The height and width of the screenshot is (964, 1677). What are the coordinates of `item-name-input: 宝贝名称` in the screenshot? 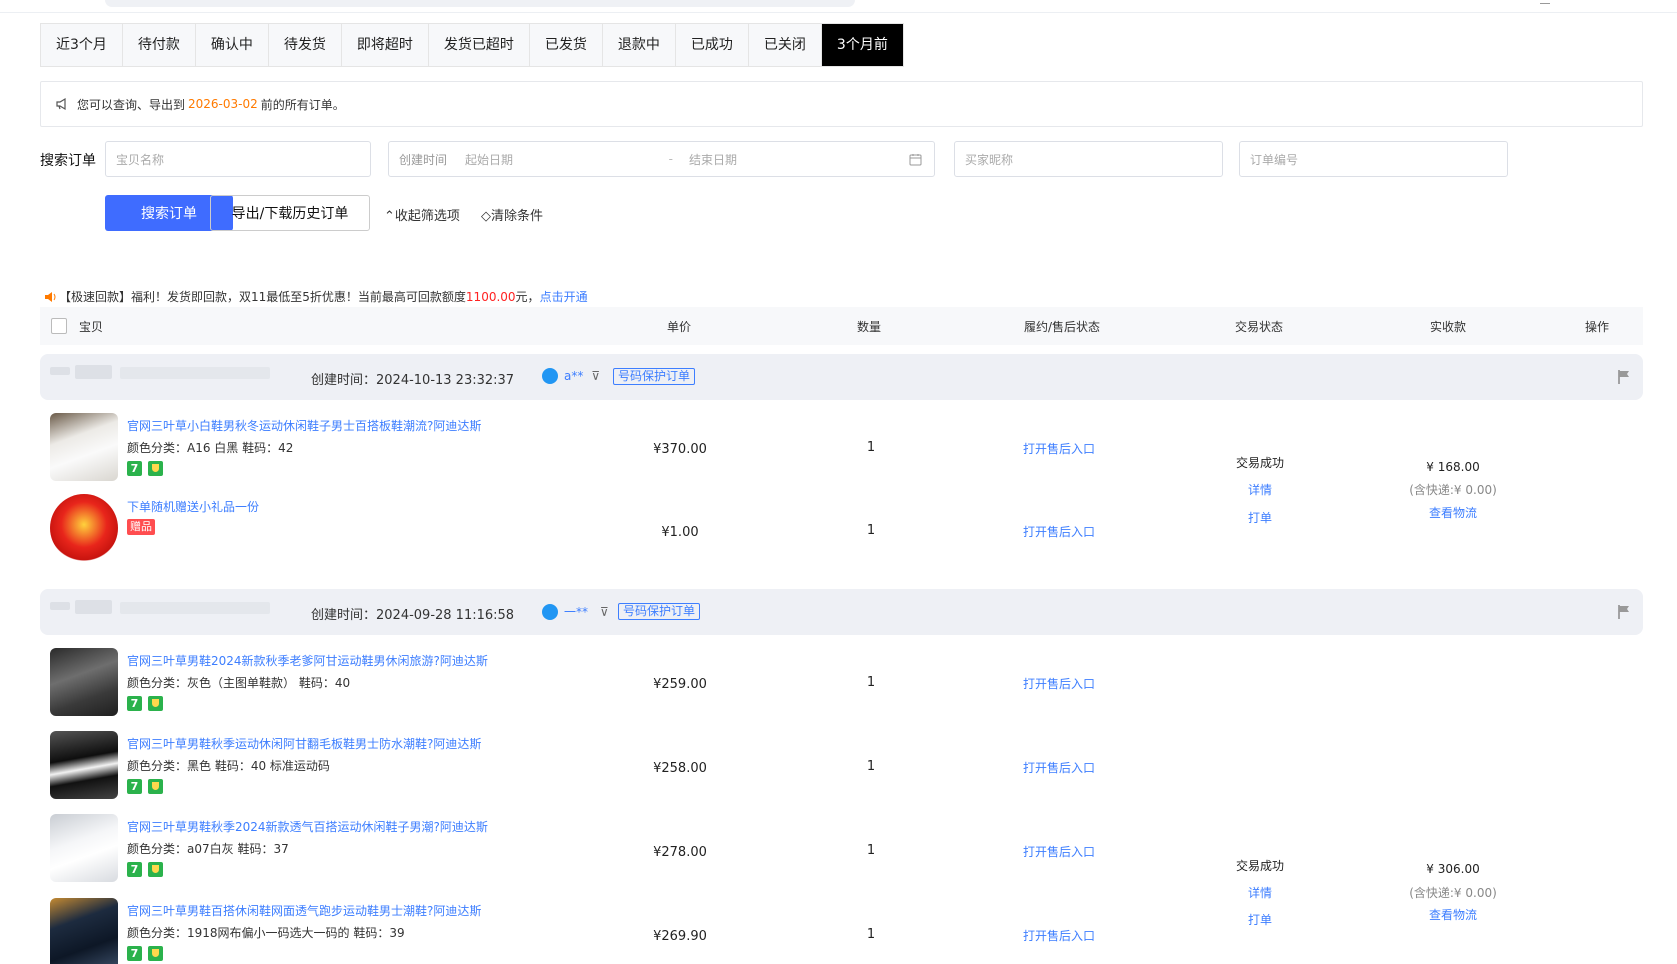 It's located at (238, 159).